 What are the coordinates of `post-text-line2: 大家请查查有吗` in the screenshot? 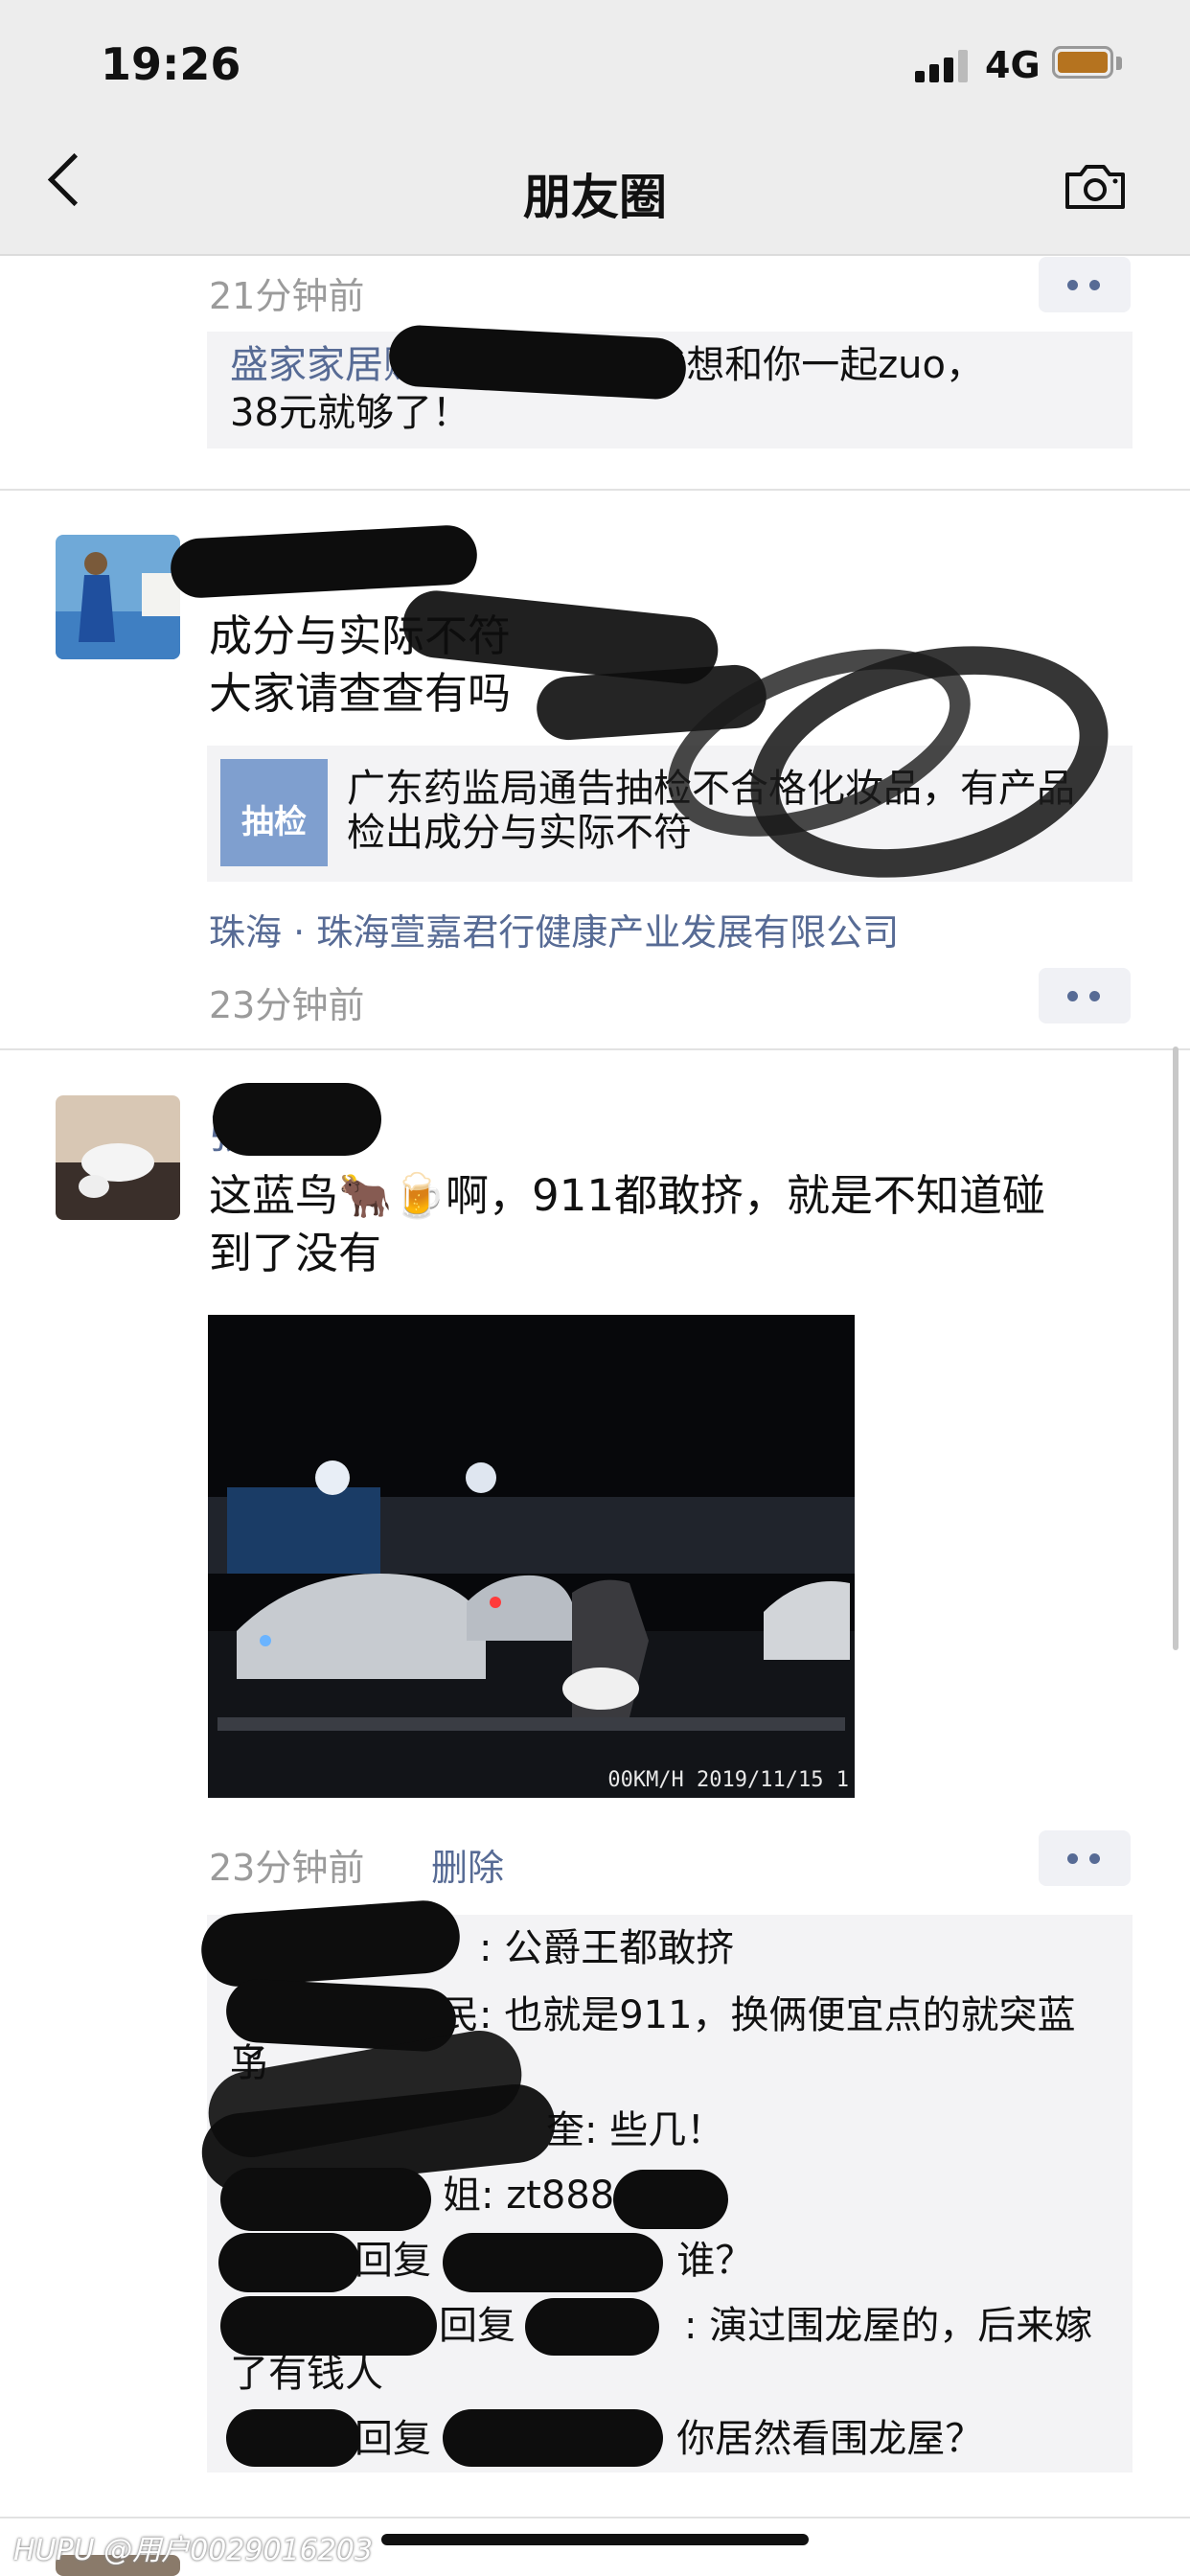 It's located at (360, 693).